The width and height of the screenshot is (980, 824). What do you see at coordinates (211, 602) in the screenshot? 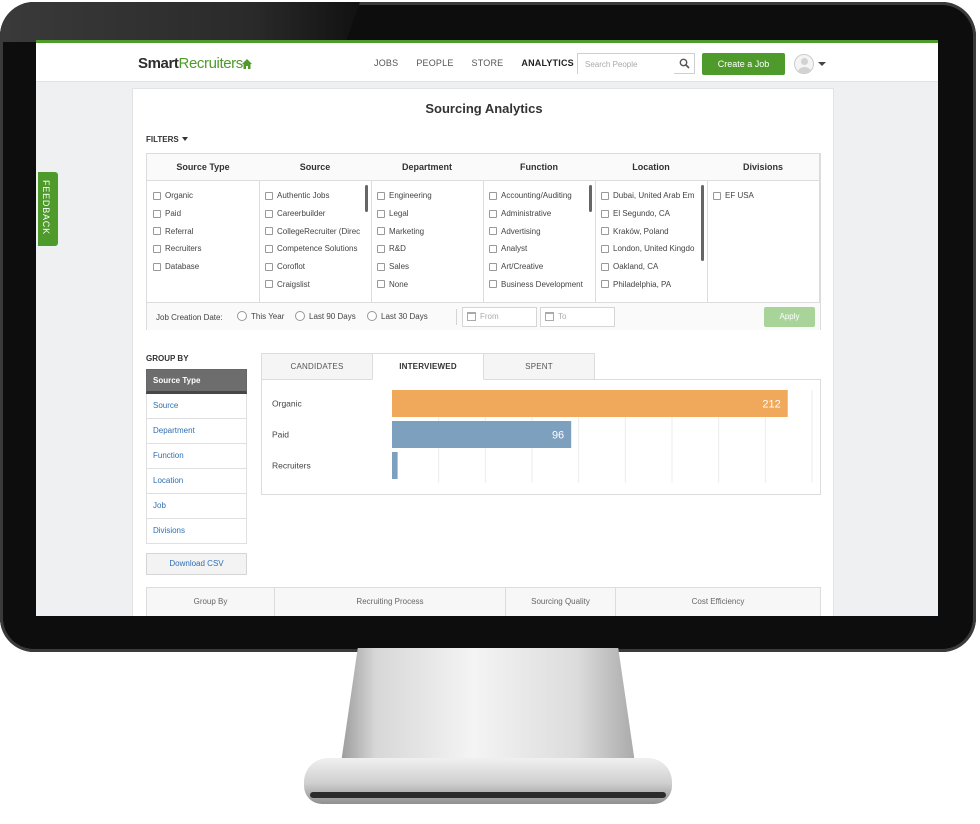
I see `bottom-tab-group-by: Group By` at bounding box center [211, 602].